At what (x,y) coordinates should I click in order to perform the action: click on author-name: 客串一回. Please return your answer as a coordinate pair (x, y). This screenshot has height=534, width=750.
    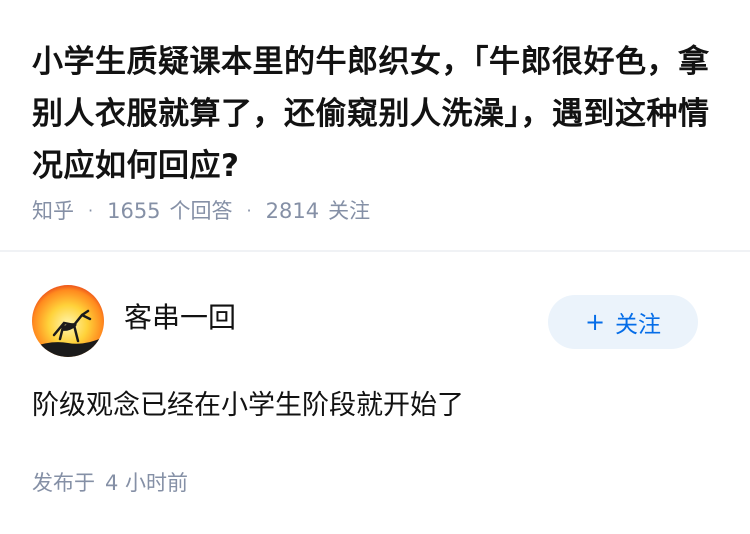
    Looking at the image, I should click on (180, 318).